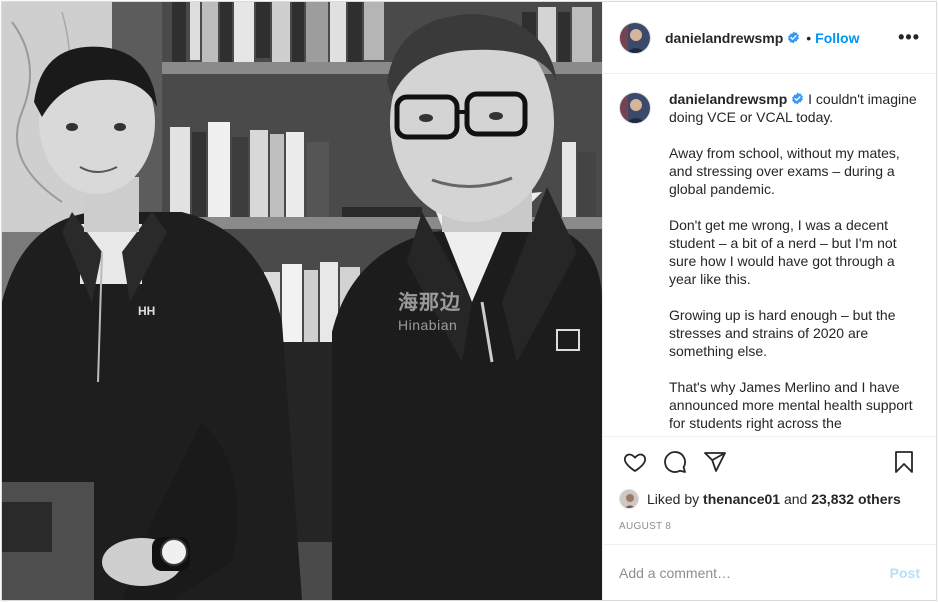  I want to click on liker-avatar-image, so click(629, 499).